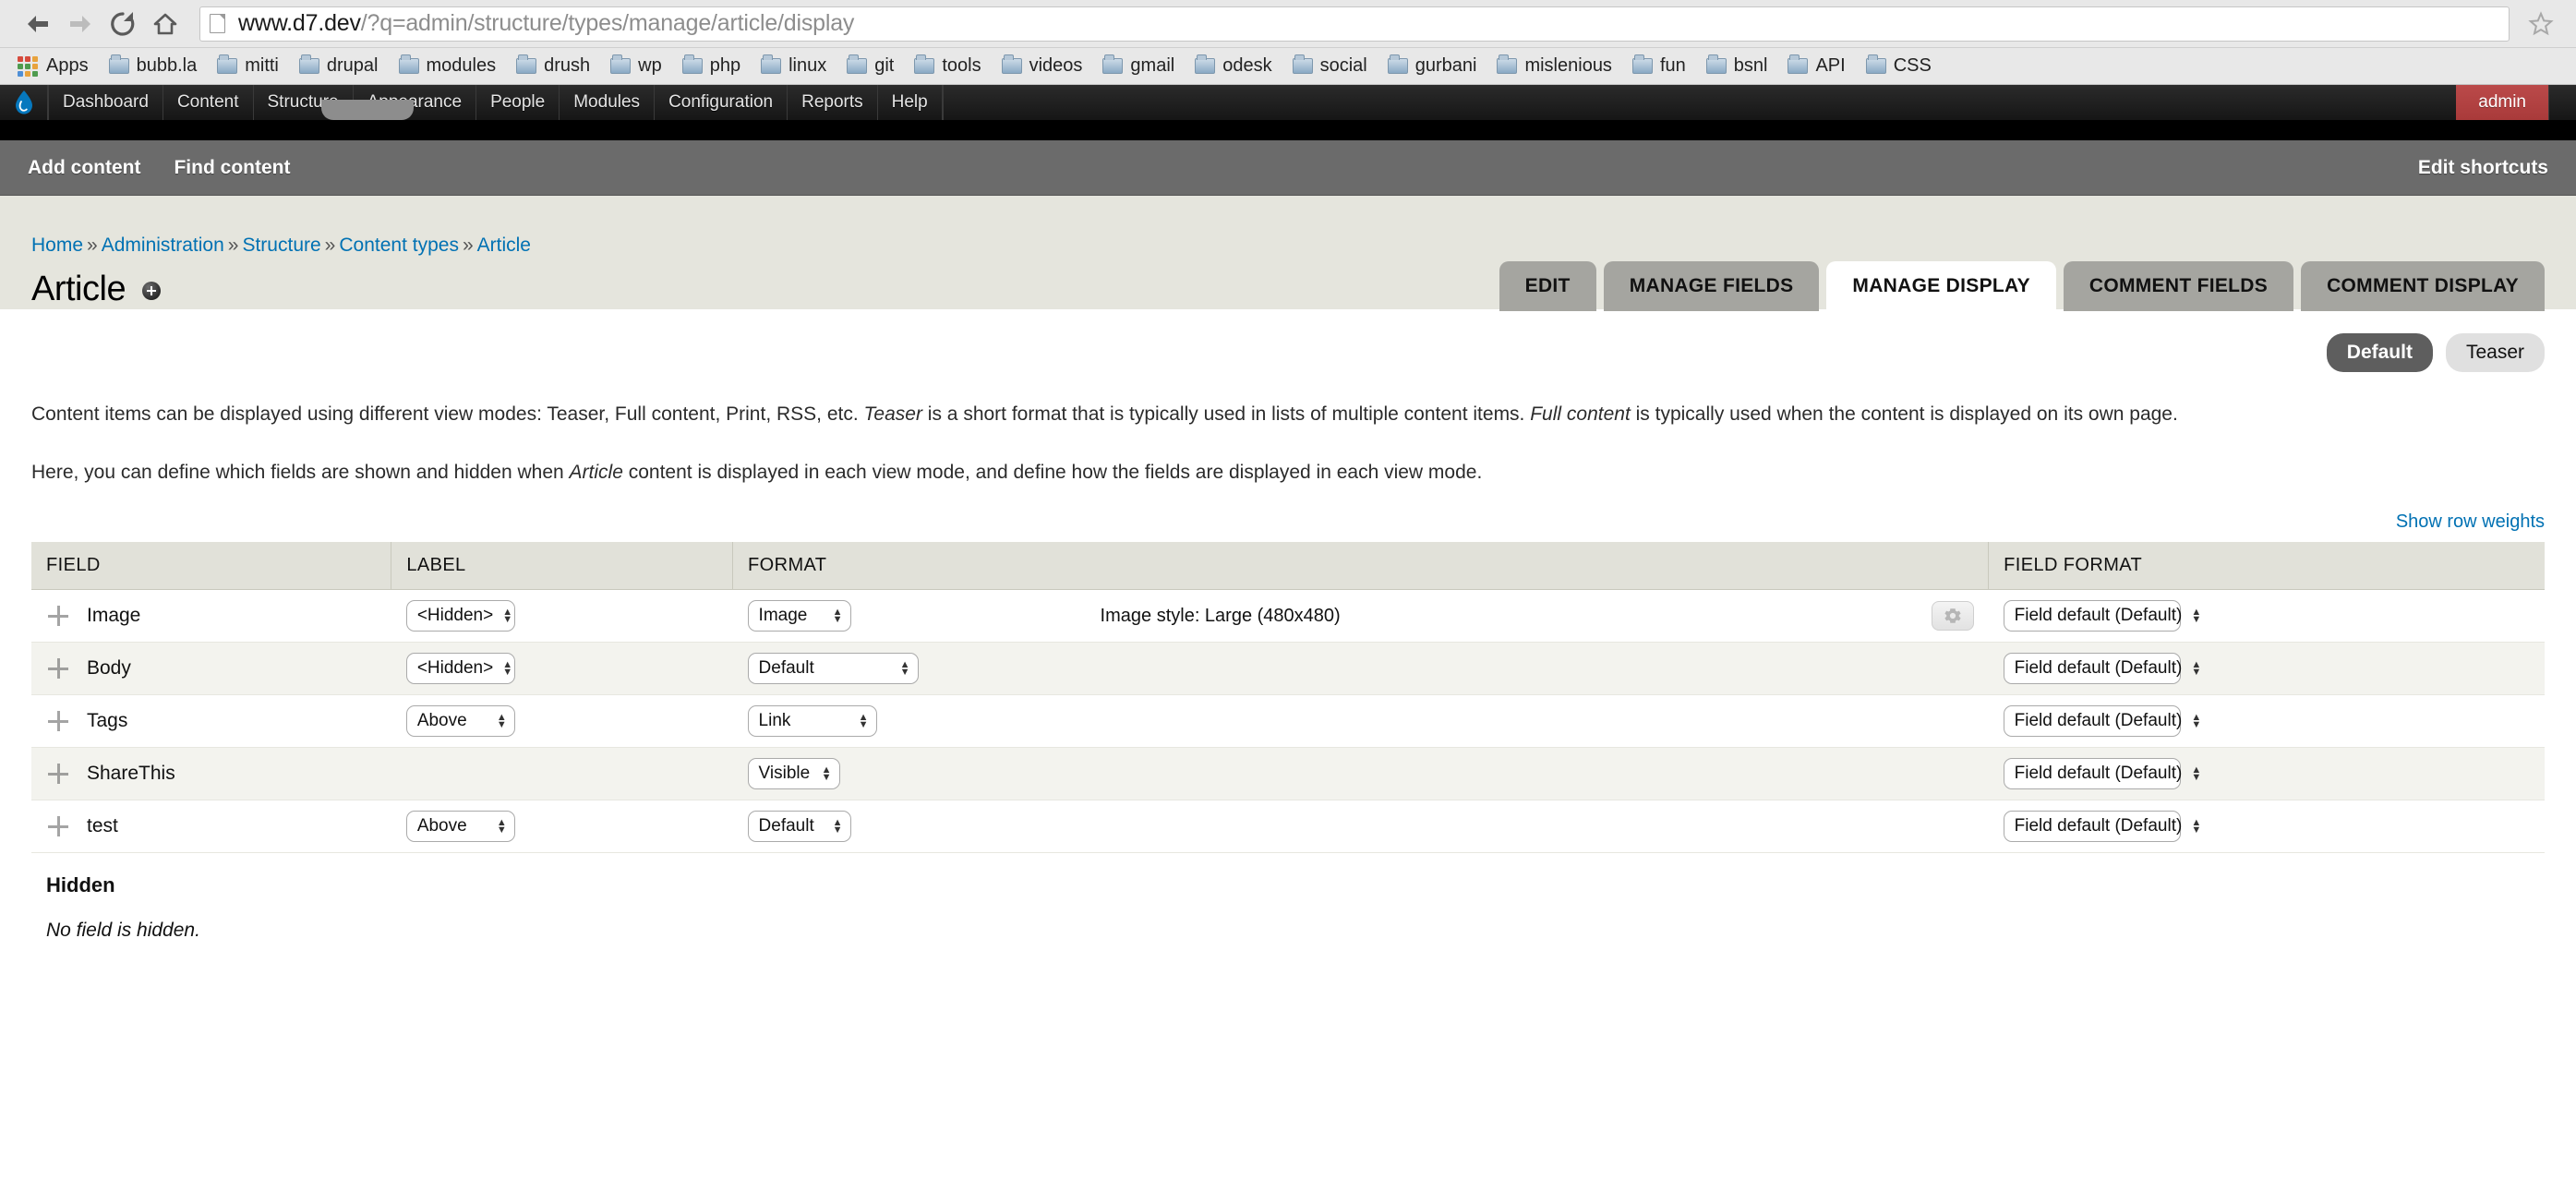 Image resolution: width=2576 pixels, height=1191 pixels. I want to click on bookmark-label: fun, so click(1672, 65).